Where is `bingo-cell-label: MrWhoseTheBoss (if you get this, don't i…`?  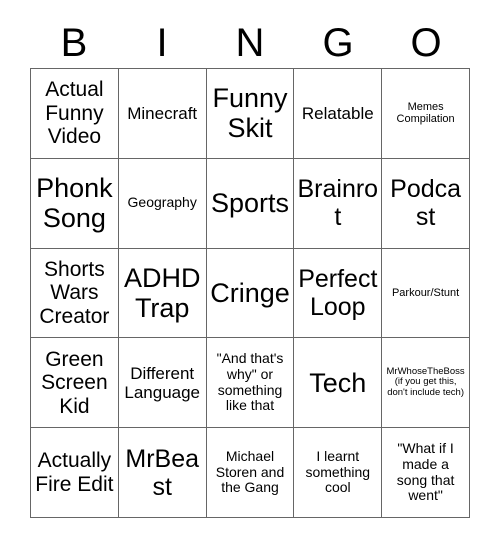 bingo-cell-label: MrWhoseTheBoss (if you get this, don't i… is located at coordinates (425, 382).